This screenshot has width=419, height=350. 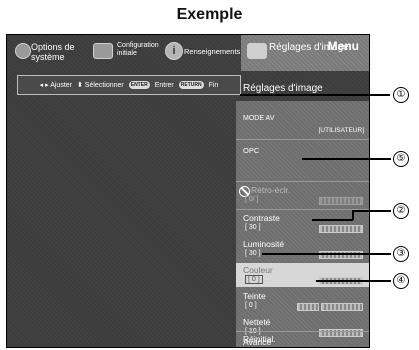 What do you see at coordinates (401, 211) in the screenshot?
I see `callout-number: ②` at bounding box center [401, 211].